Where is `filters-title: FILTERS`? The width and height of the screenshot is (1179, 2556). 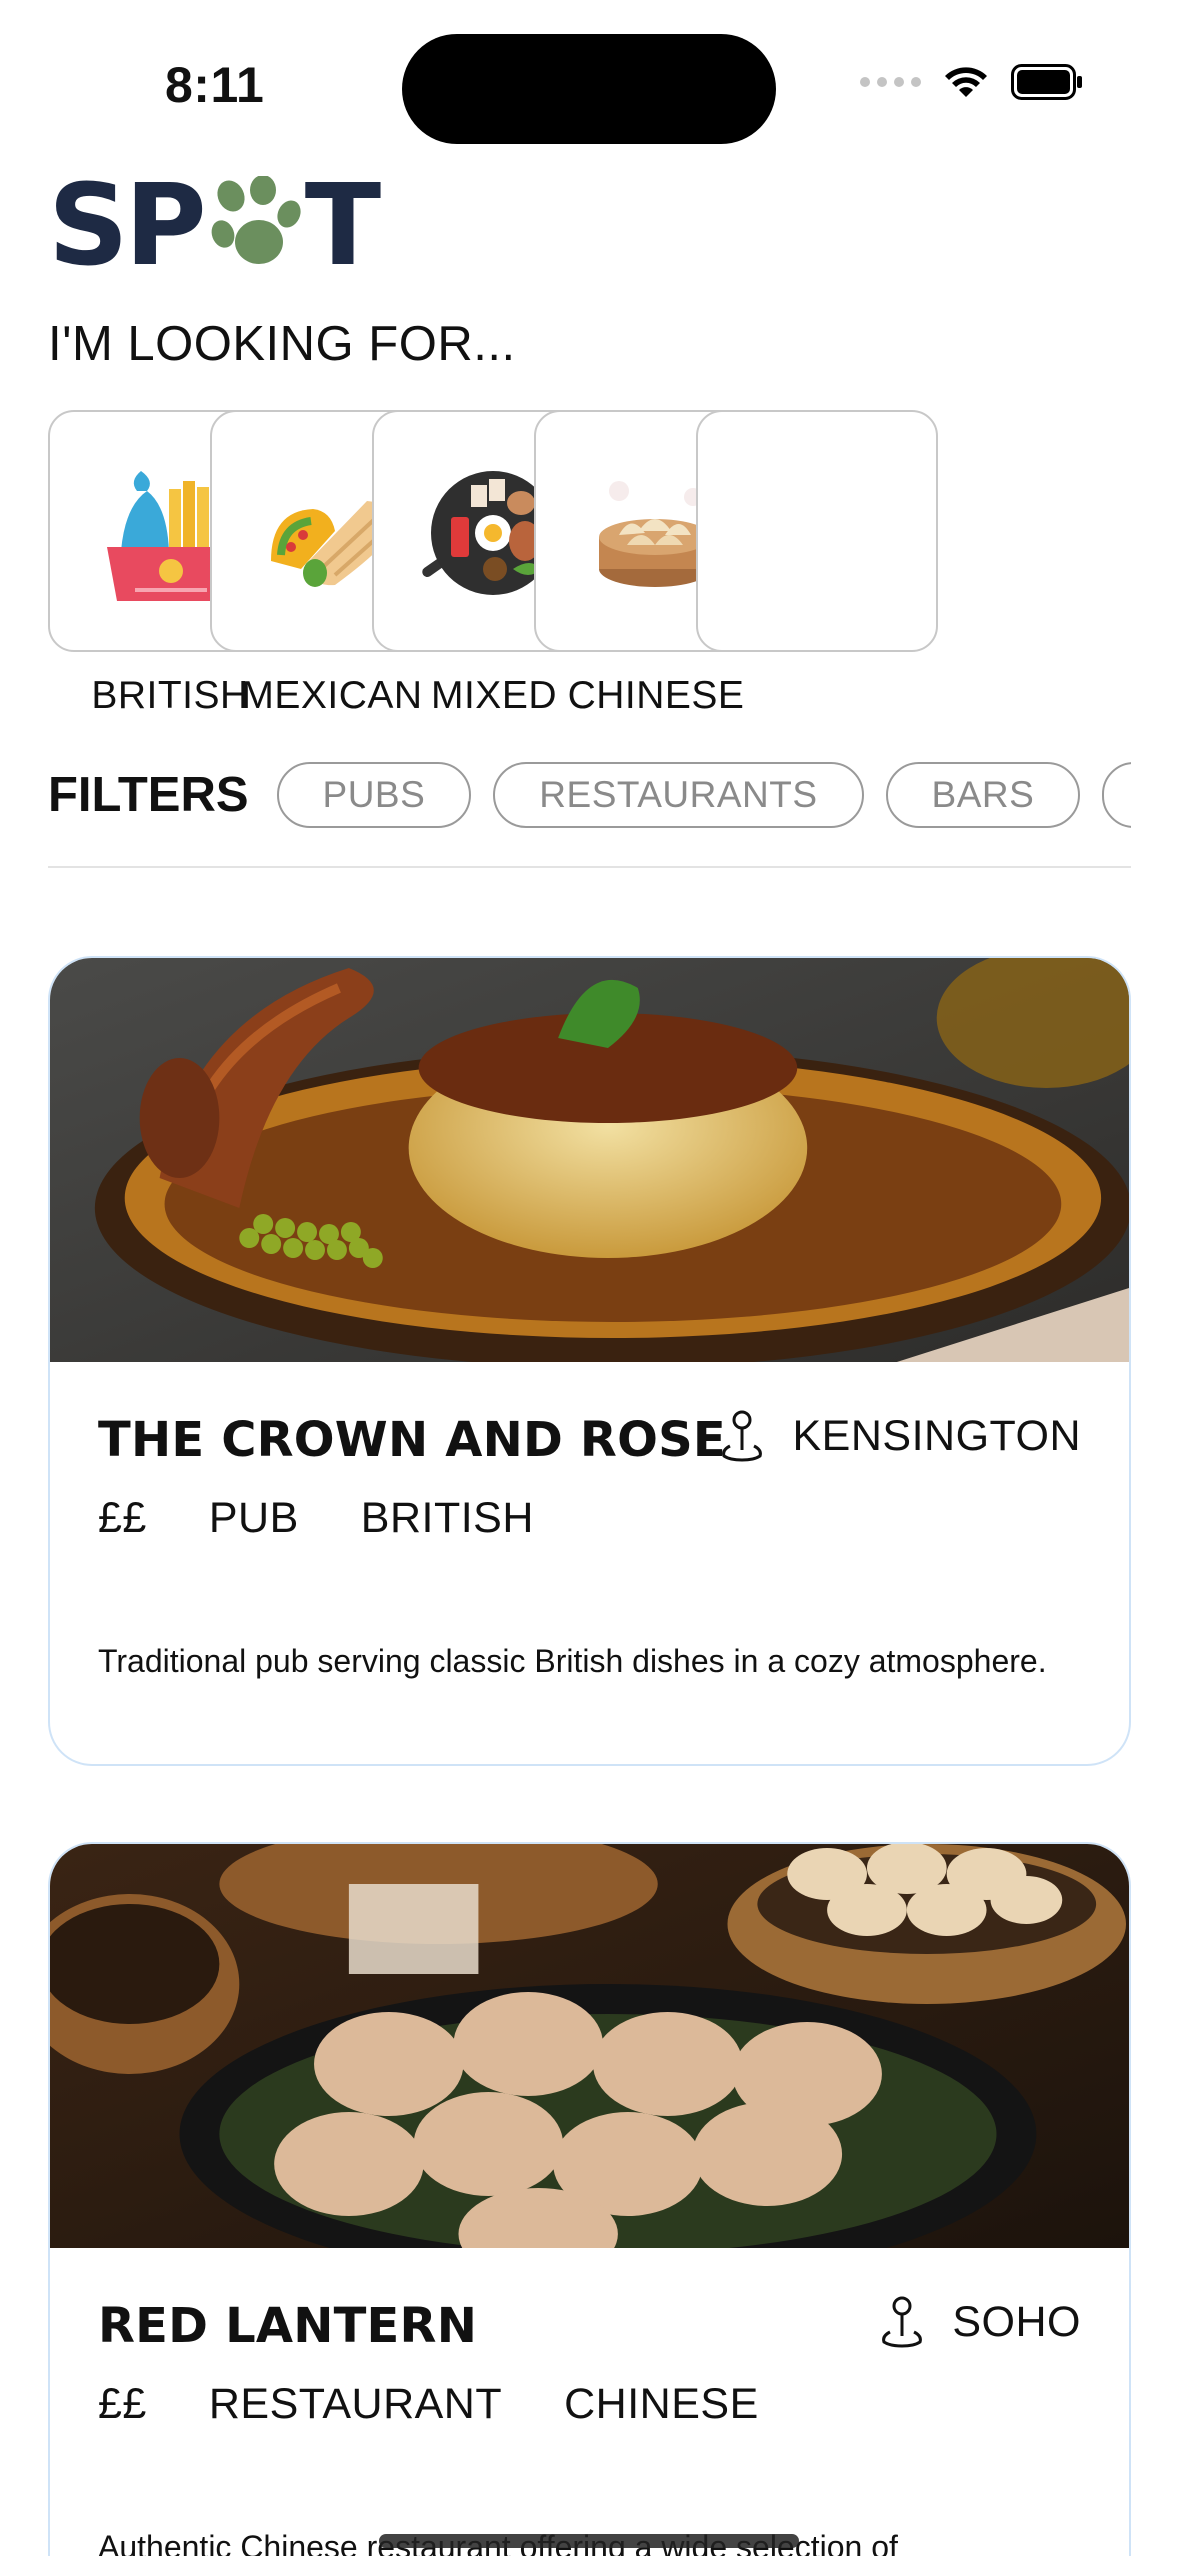
filters-title: FILTERS is located at coordinates (148, 795).